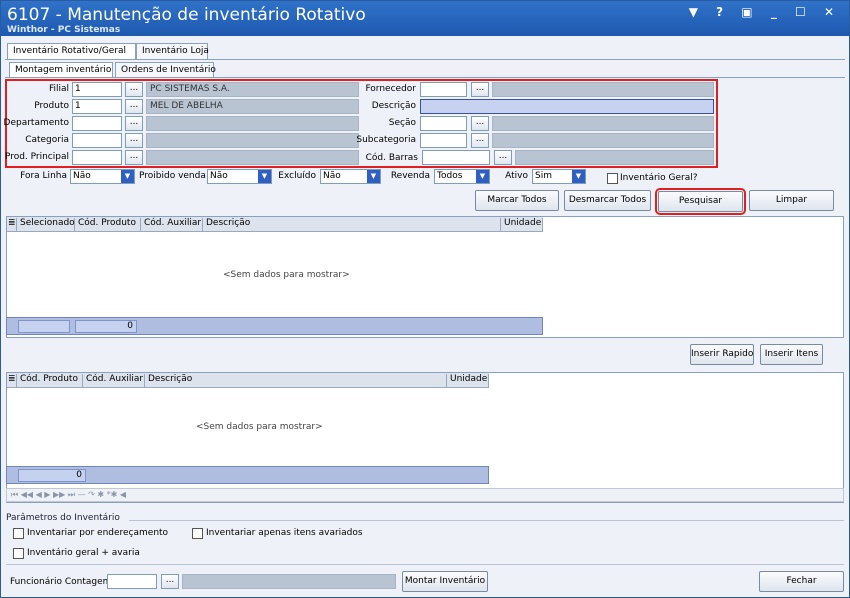 This screenshot has width=850, height=598. I want to click on subtab-divider, so click(425, 77).